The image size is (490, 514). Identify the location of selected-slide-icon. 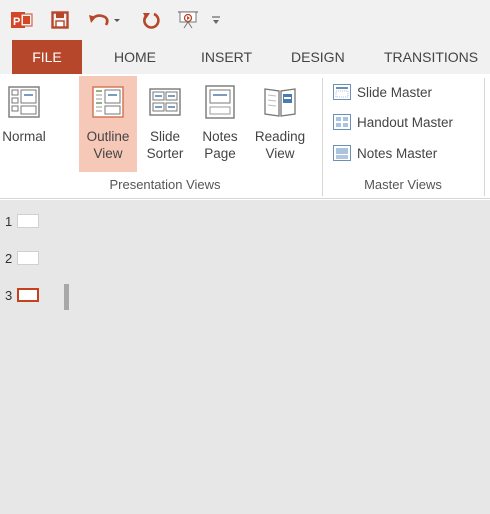
(28, 295).